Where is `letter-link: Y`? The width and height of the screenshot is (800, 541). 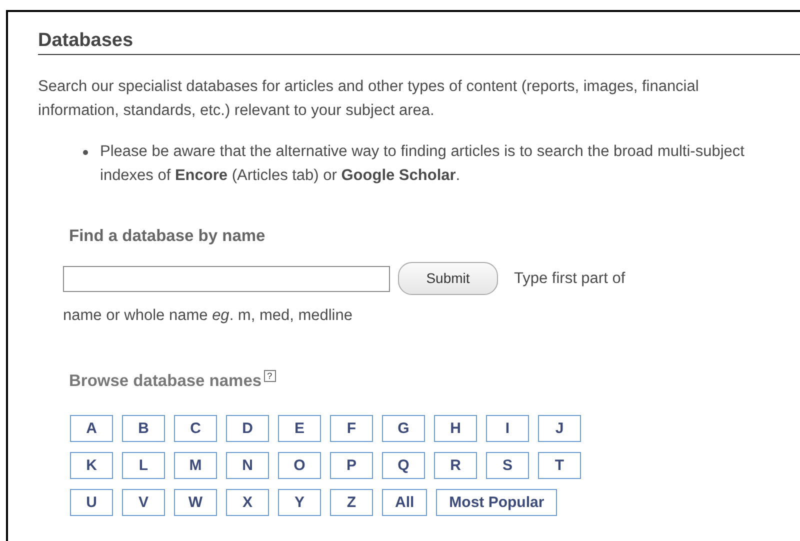 letter-link: Y is located at coordinates (299, 502).